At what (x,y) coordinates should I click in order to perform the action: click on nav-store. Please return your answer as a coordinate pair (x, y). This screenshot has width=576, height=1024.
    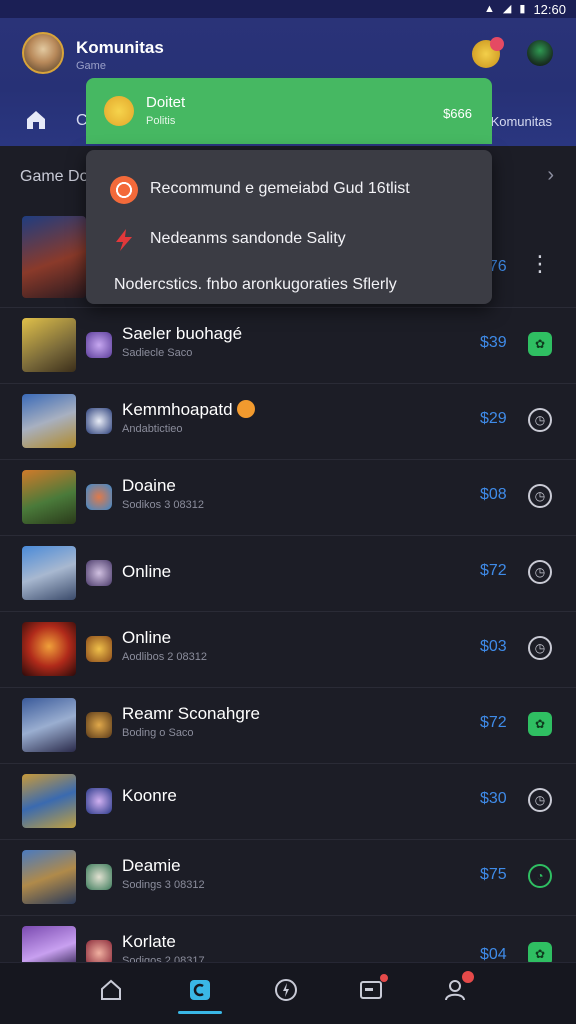
    Looking at the image, I should click on (373, 988).